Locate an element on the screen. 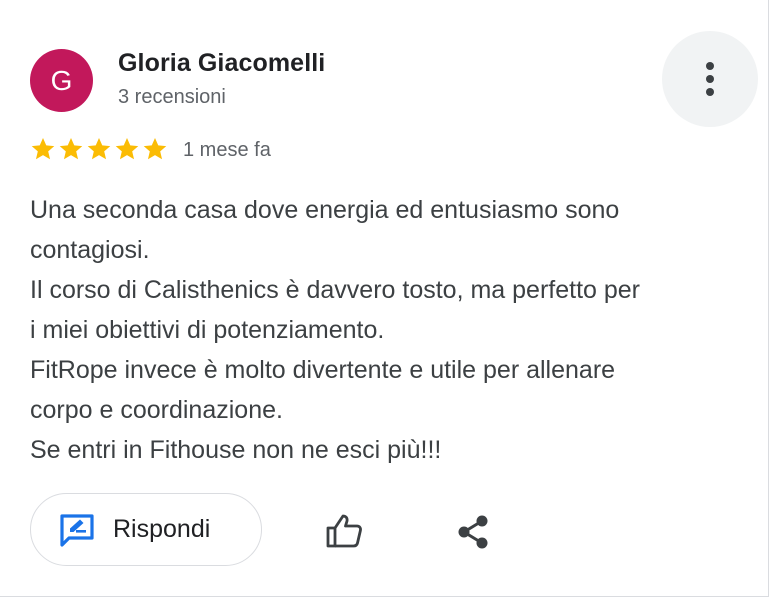 The image size is (770, 598). reply-edit-icon is located at coordinates (77, 530).